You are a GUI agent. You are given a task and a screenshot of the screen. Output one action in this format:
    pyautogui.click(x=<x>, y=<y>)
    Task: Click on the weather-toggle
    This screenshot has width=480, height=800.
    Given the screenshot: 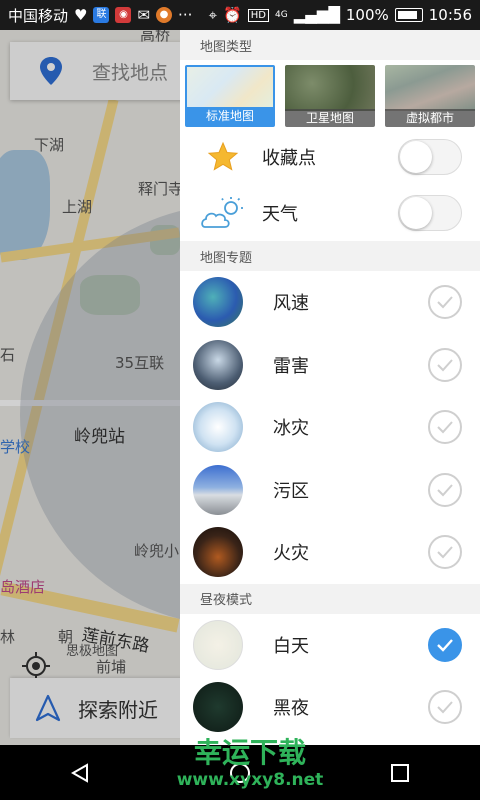 What is the action you would take?
    pyautogui.click(x=430, y=213)
    